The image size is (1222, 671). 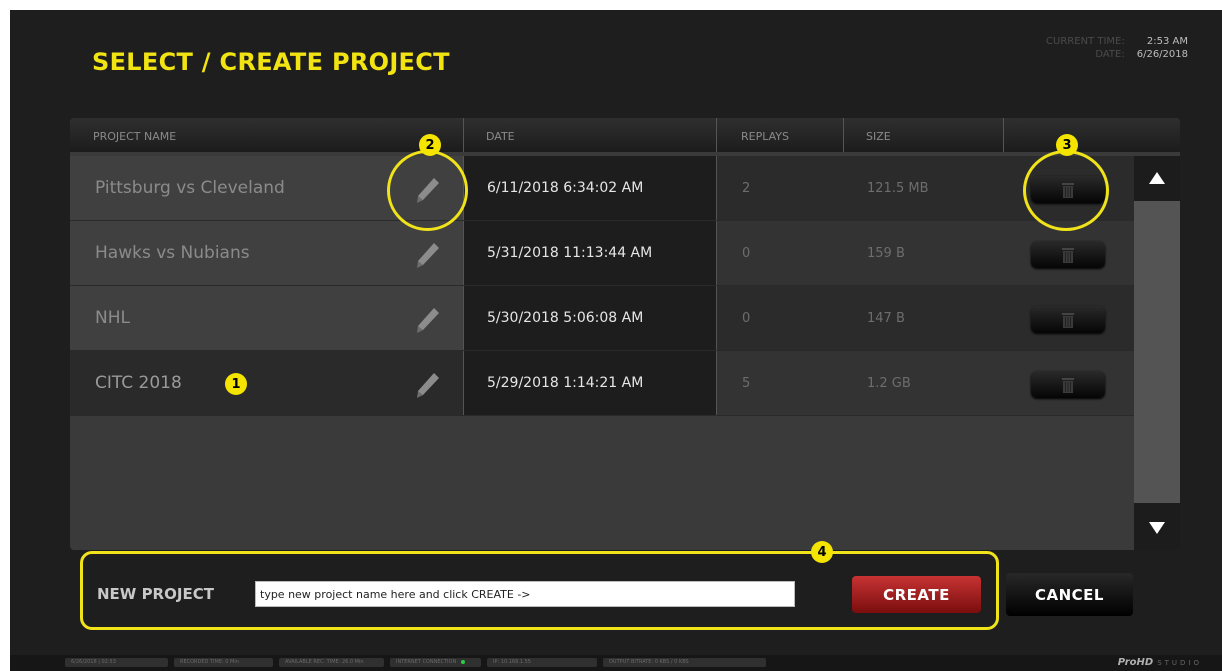 What do you see at coordinates (427, 190) in the screenshot?
I see `callout-ring-edit` at bounding box center [427, 190].